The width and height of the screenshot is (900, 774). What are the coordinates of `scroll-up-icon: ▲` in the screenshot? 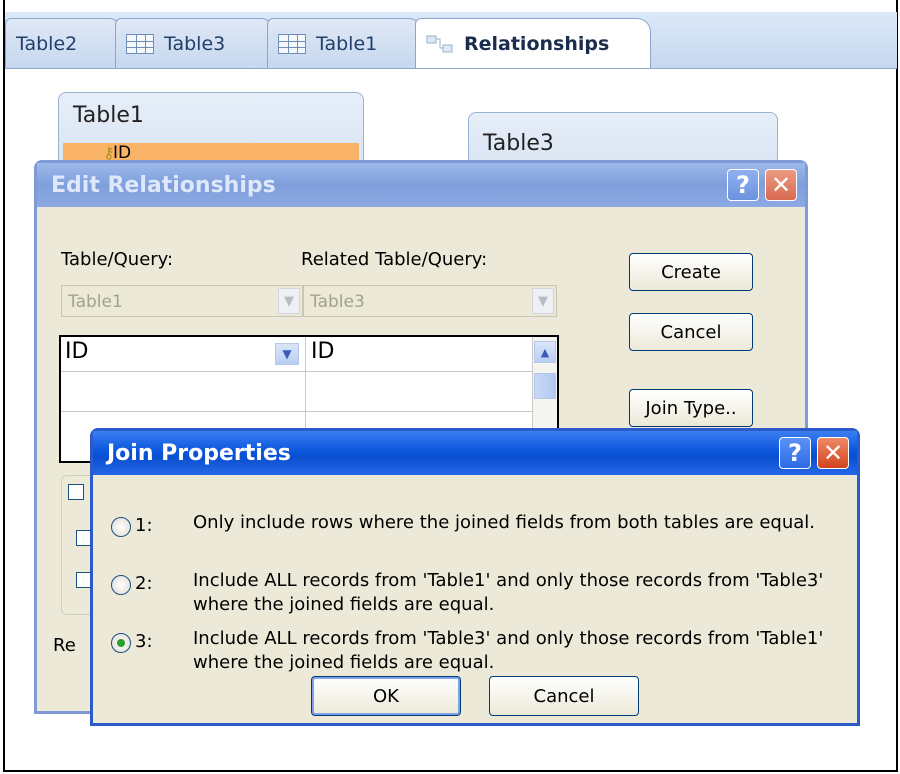 It's located at (545, 352).